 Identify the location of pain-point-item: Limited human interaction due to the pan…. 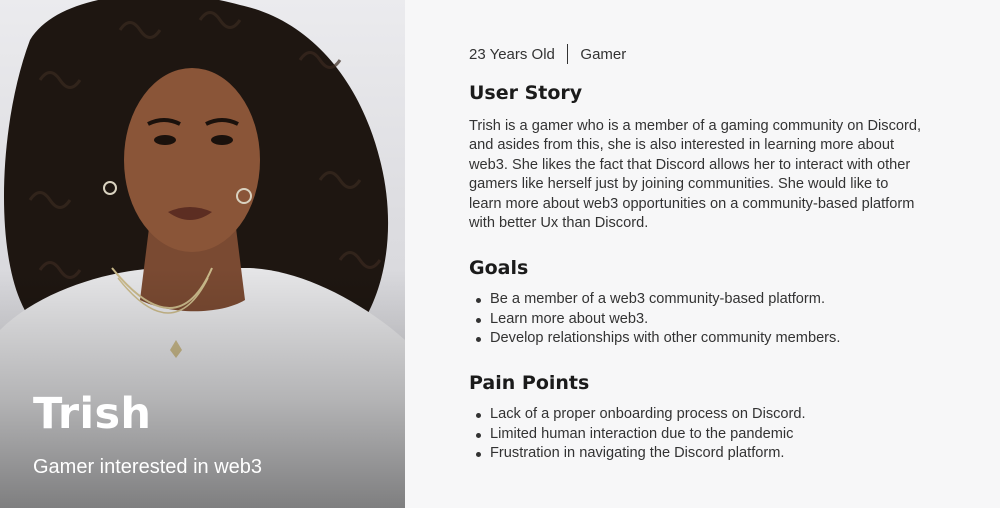
(704, 435).